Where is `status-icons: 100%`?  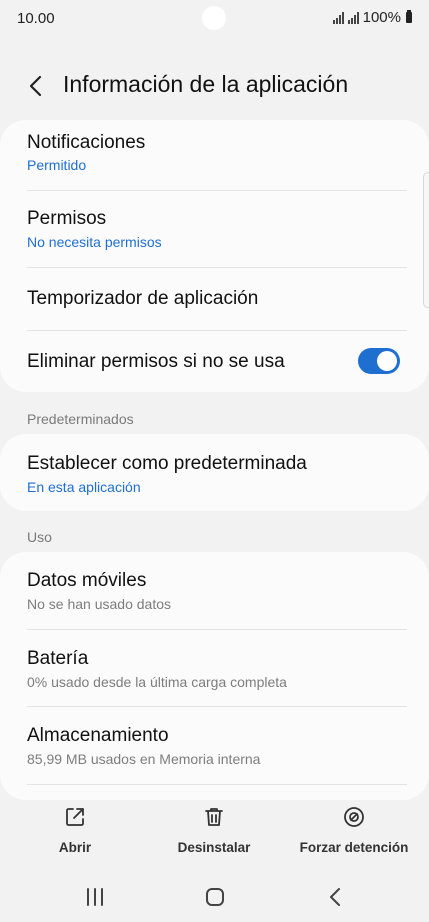
status-icons: 100% is located at coordinates (372, 17).